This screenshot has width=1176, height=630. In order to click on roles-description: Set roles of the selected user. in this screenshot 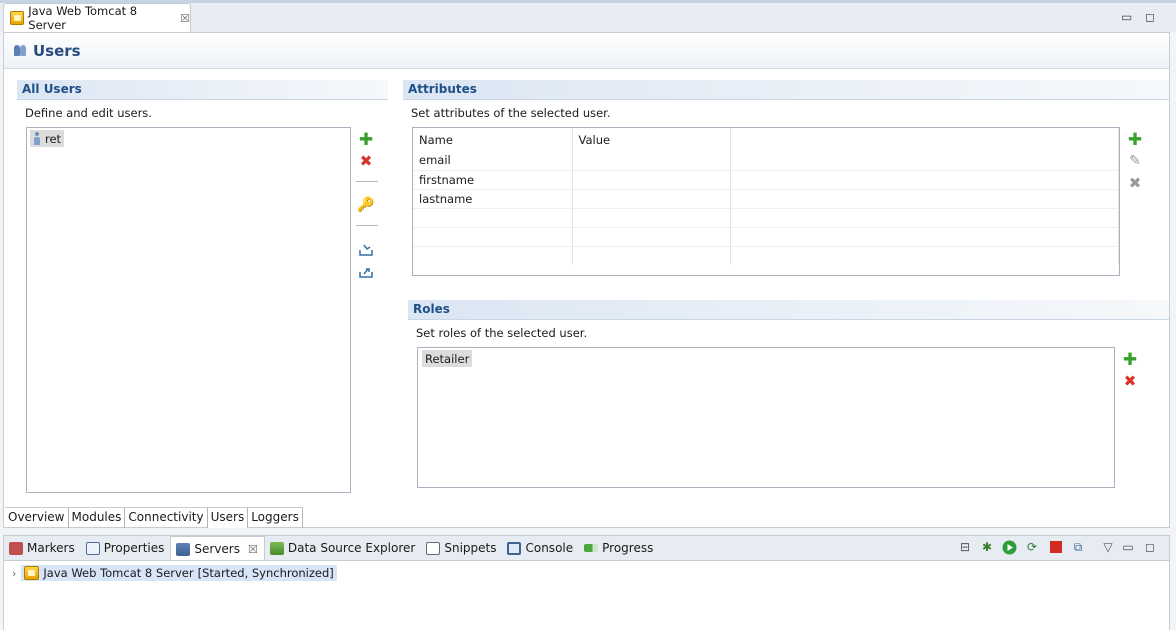, I will do `click(502, 333)`.